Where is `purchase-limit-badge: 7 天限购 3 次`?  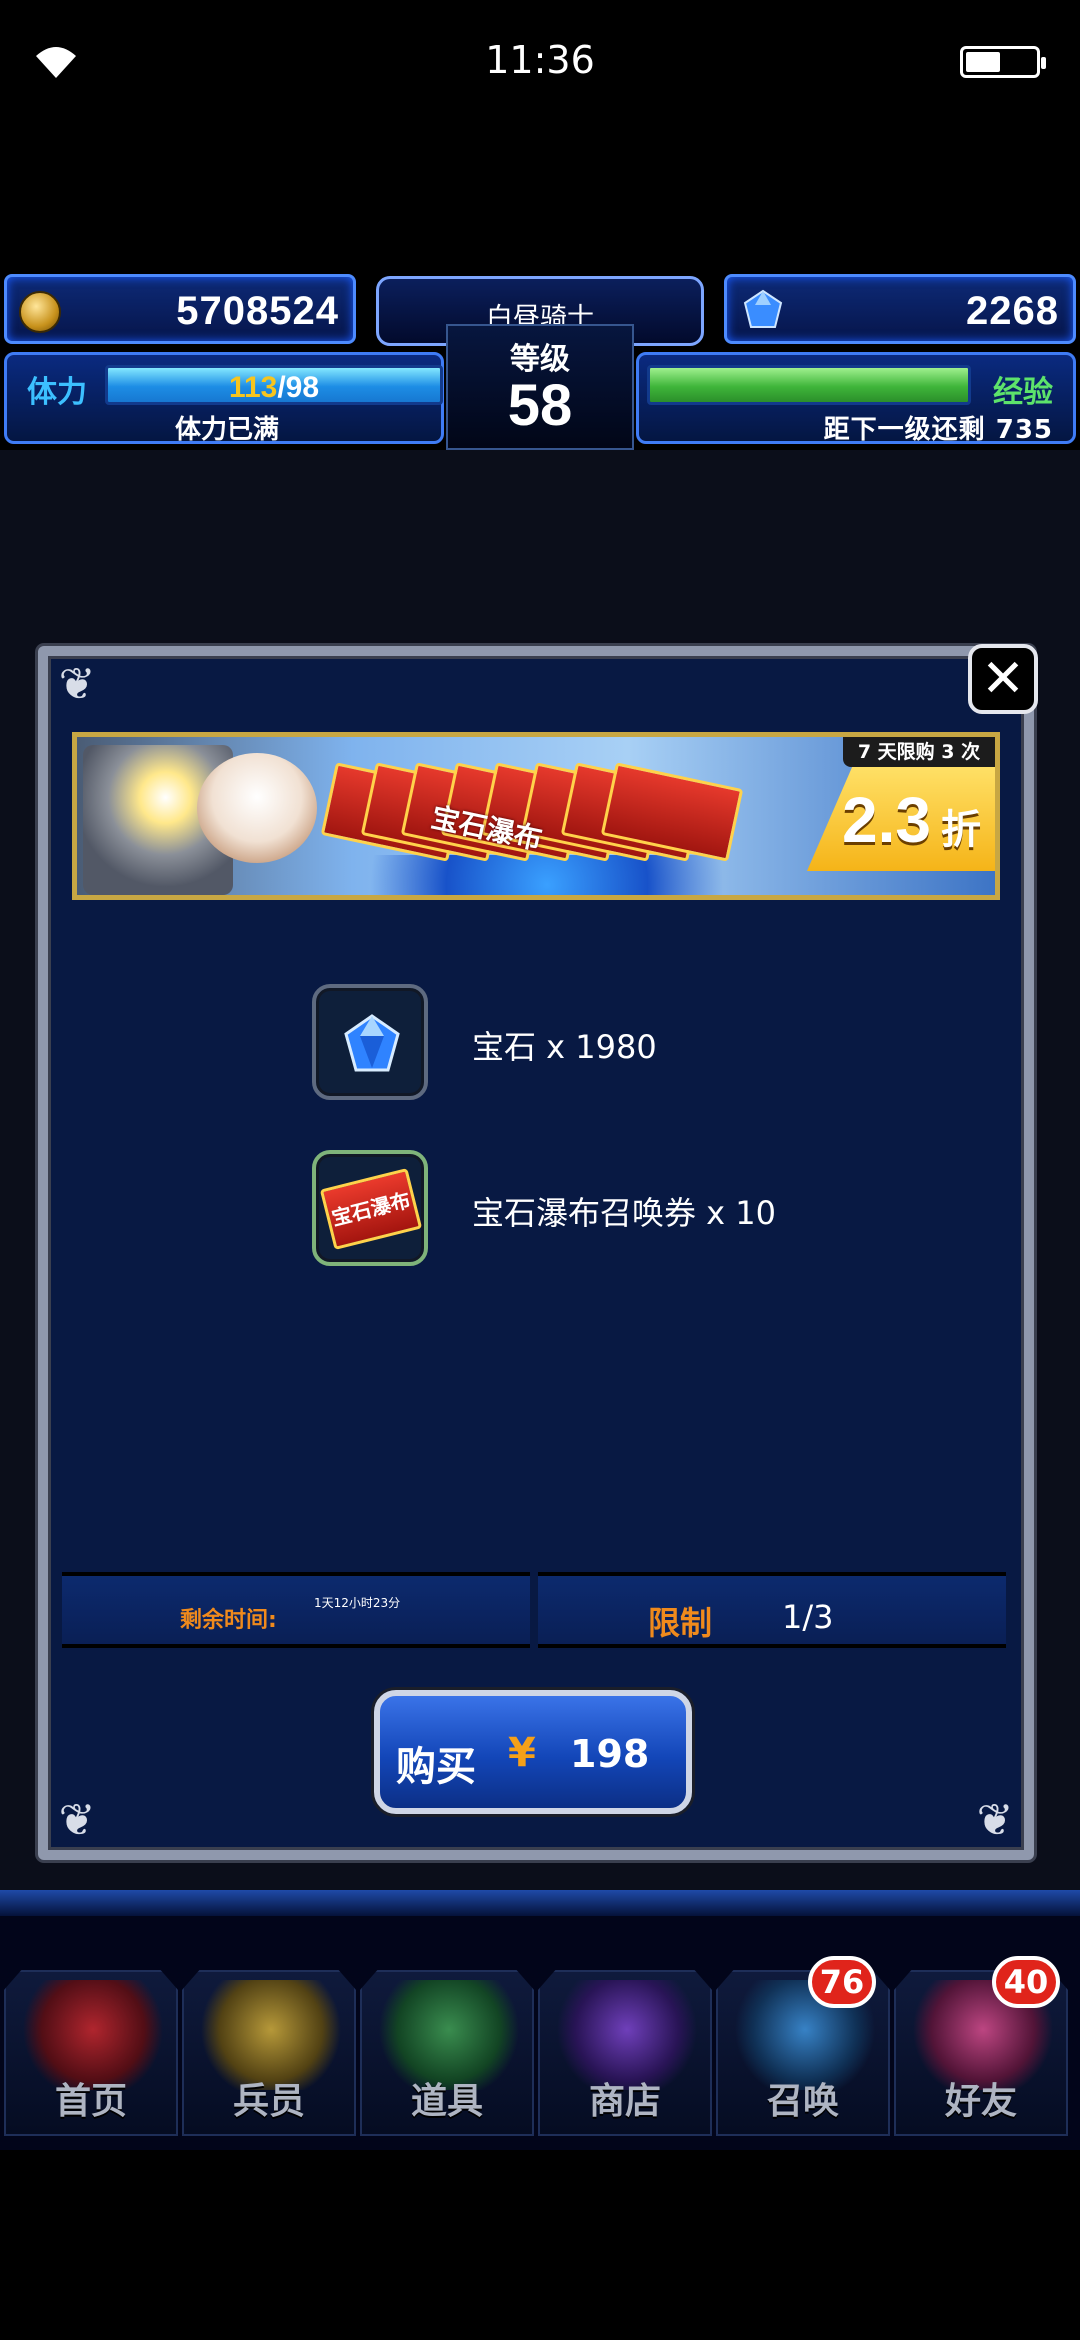 purchase-limit-badge: 7 天限购 3 次 is located at coordinates (919, 752).